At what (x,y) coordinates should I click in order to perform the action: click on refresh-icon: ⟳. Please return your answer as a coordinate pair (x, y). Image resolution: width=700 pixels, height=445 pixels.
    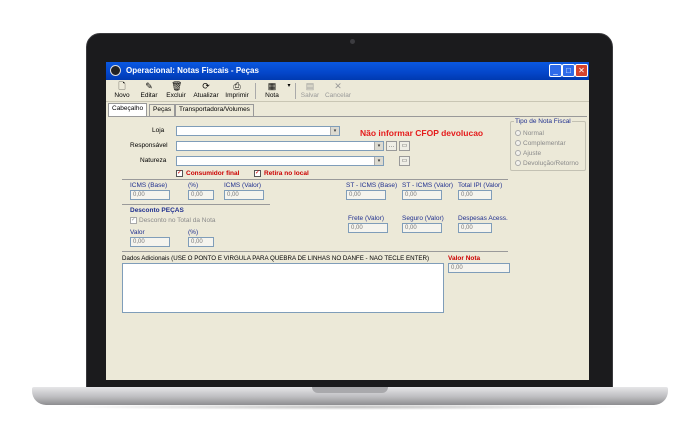
    Looking at the image, I should click on (206, 86).